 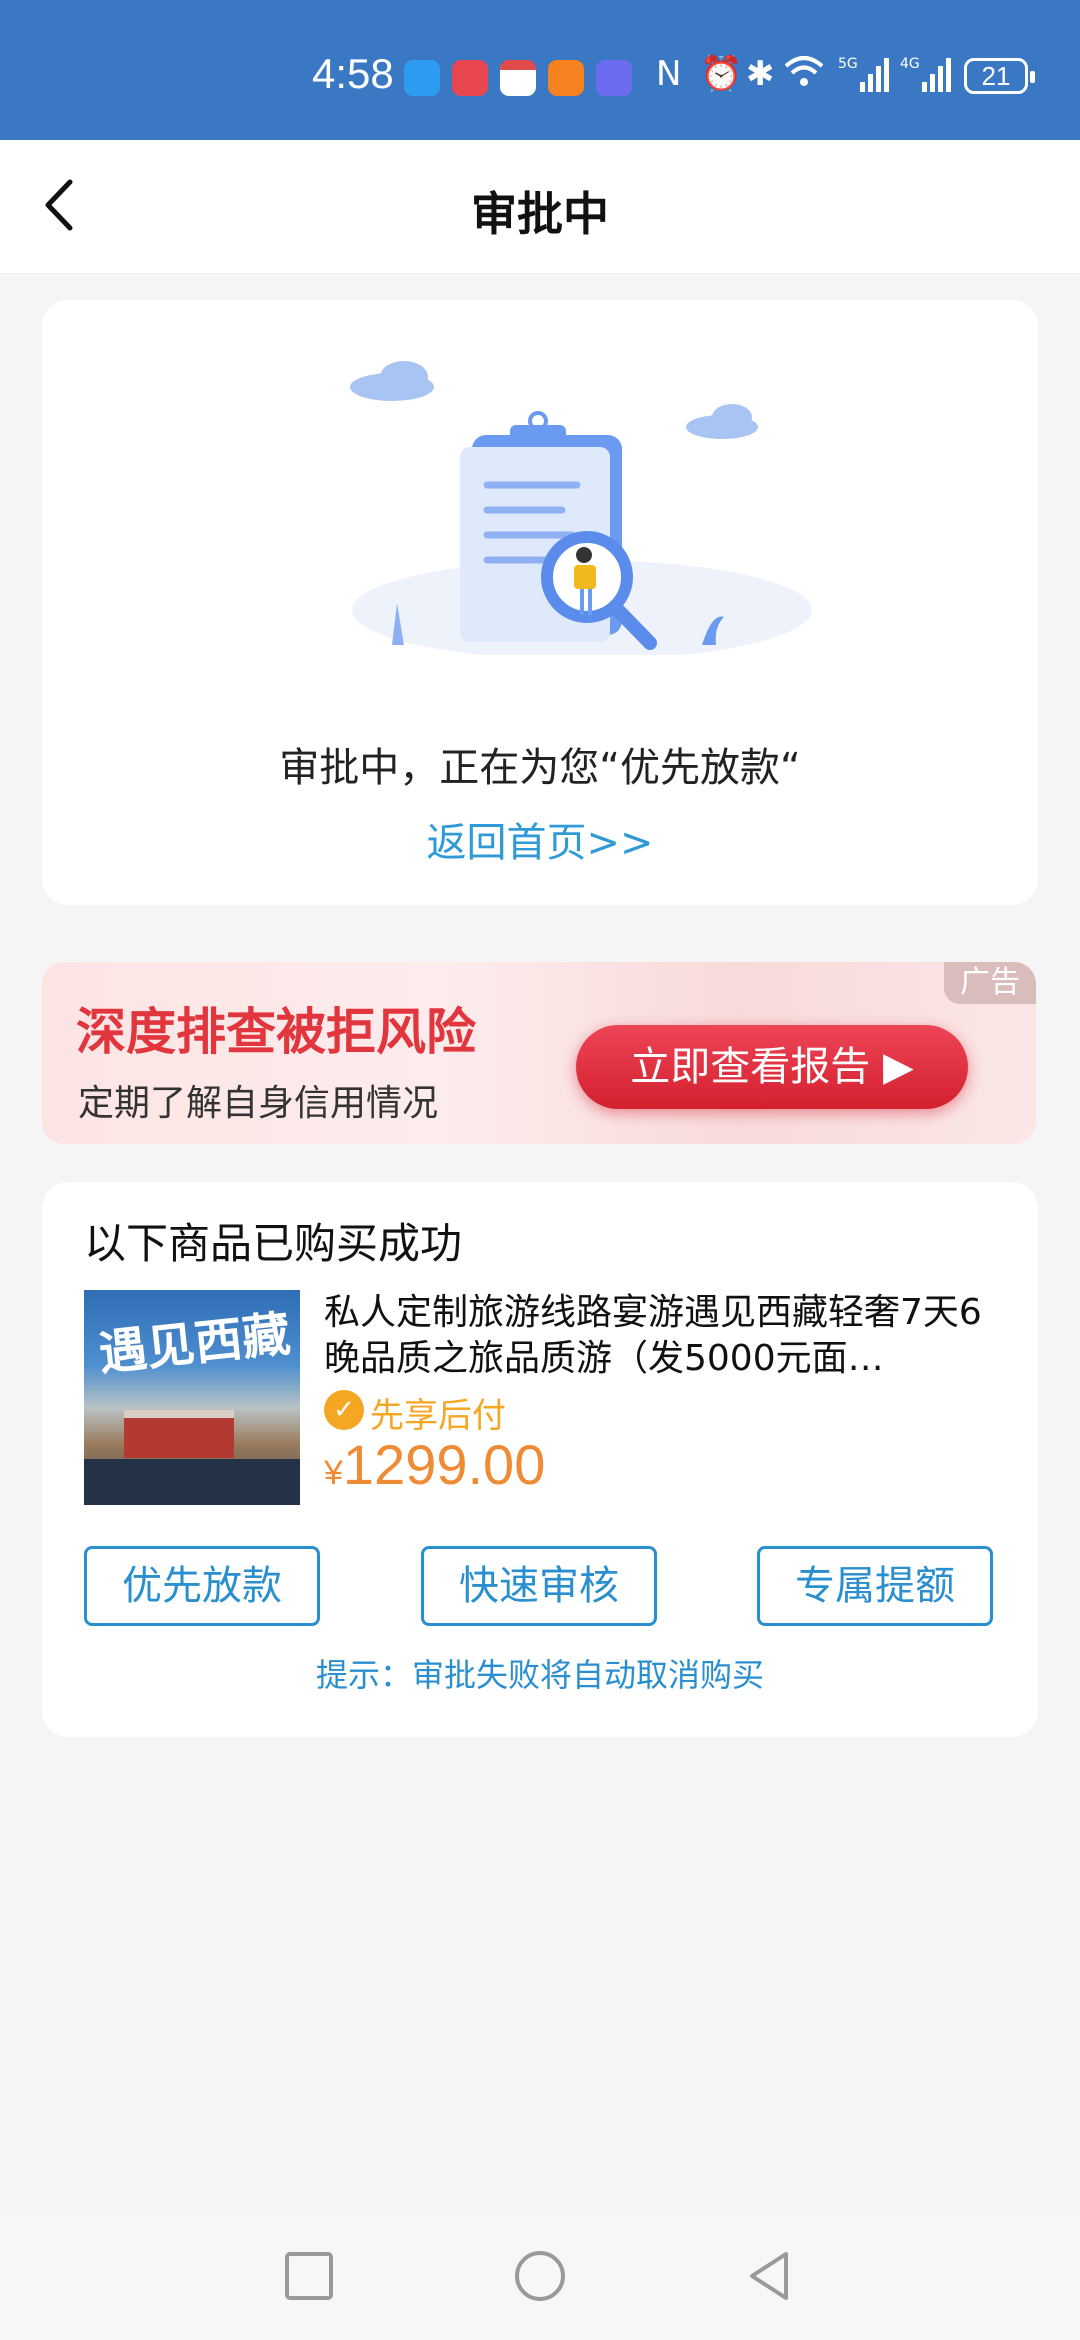 What do you see at coordinates (540, 839) in the screenshot?
I see `return-home-link: 返回首页>>` at bounding box center [540, 839].